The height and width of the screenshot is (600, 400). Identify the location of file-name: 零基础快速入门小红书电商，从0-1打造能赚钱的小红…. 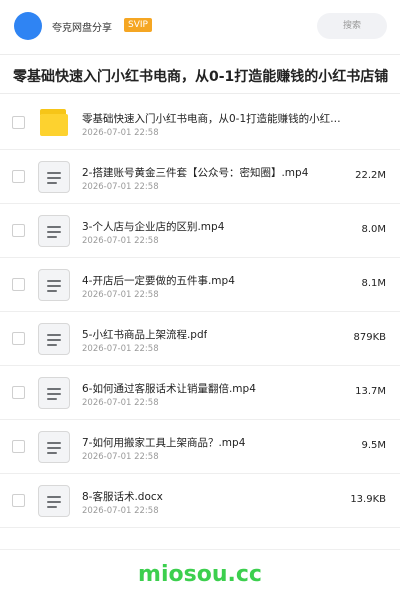
(211, 118).